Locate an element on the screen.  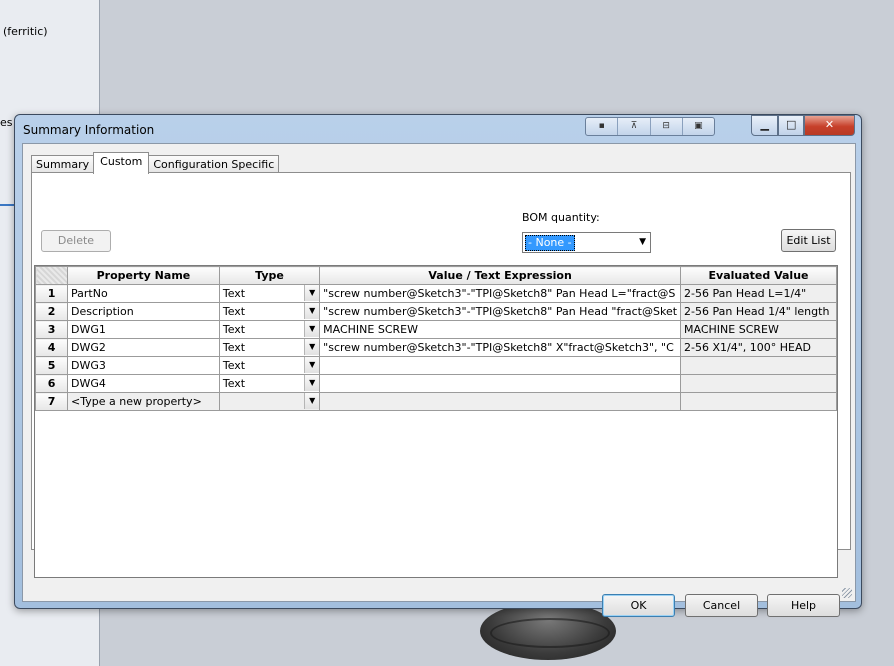
dock-icon: ⊟ is located at coordinates (667, 126).